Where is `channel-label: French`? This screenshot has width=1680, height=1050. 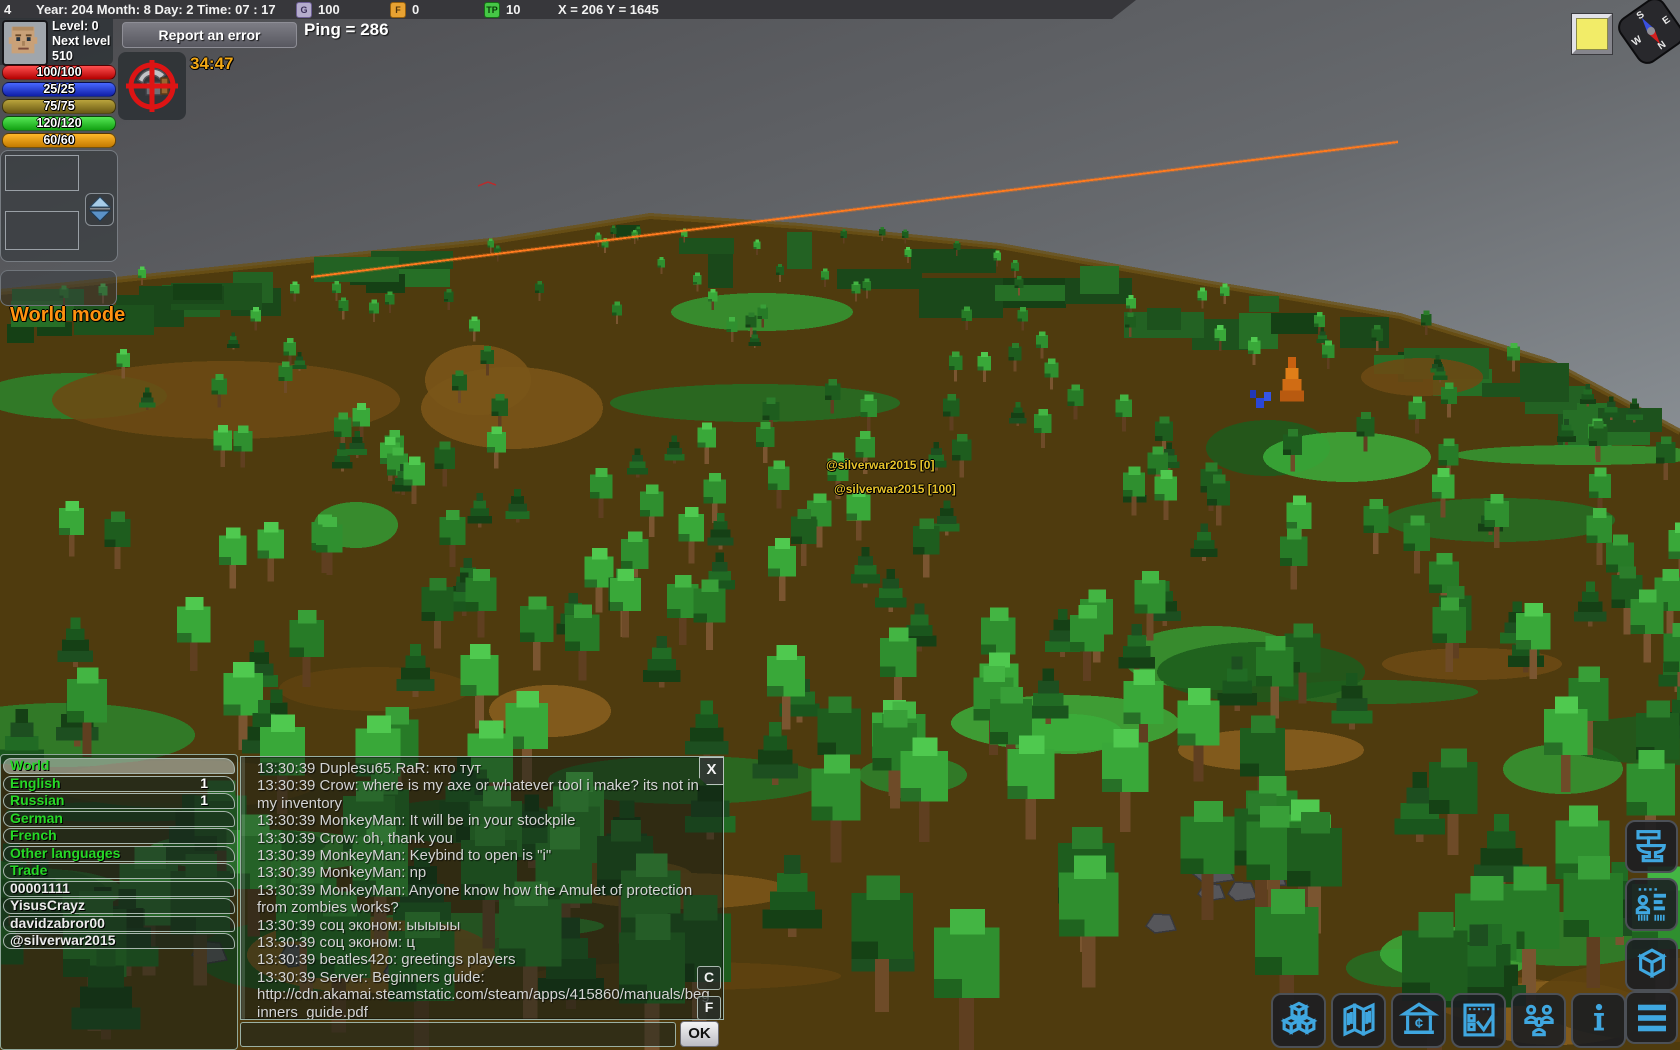 channel-label: French is located at coordinates (33, 835).